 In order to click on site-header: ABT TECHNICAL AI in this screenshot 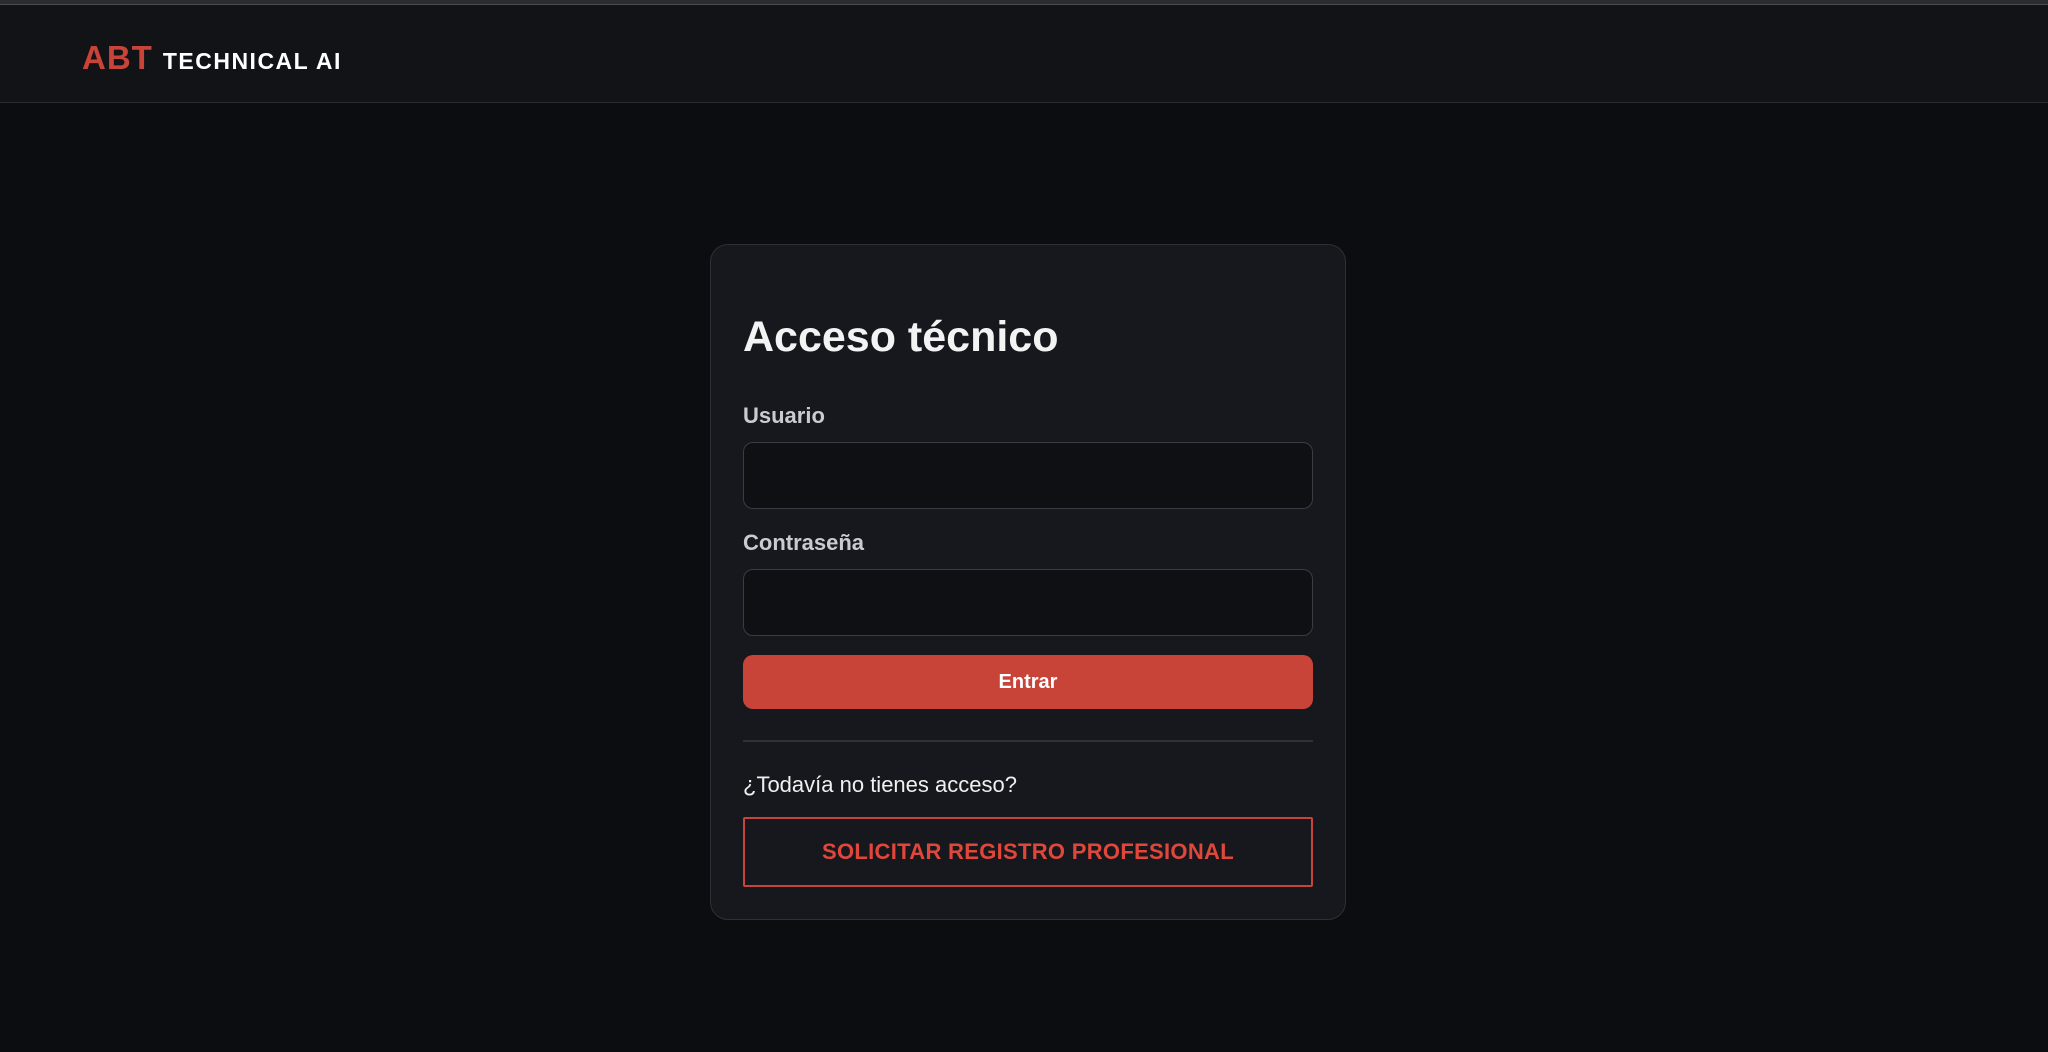, I will do `click(1024, 54)`.